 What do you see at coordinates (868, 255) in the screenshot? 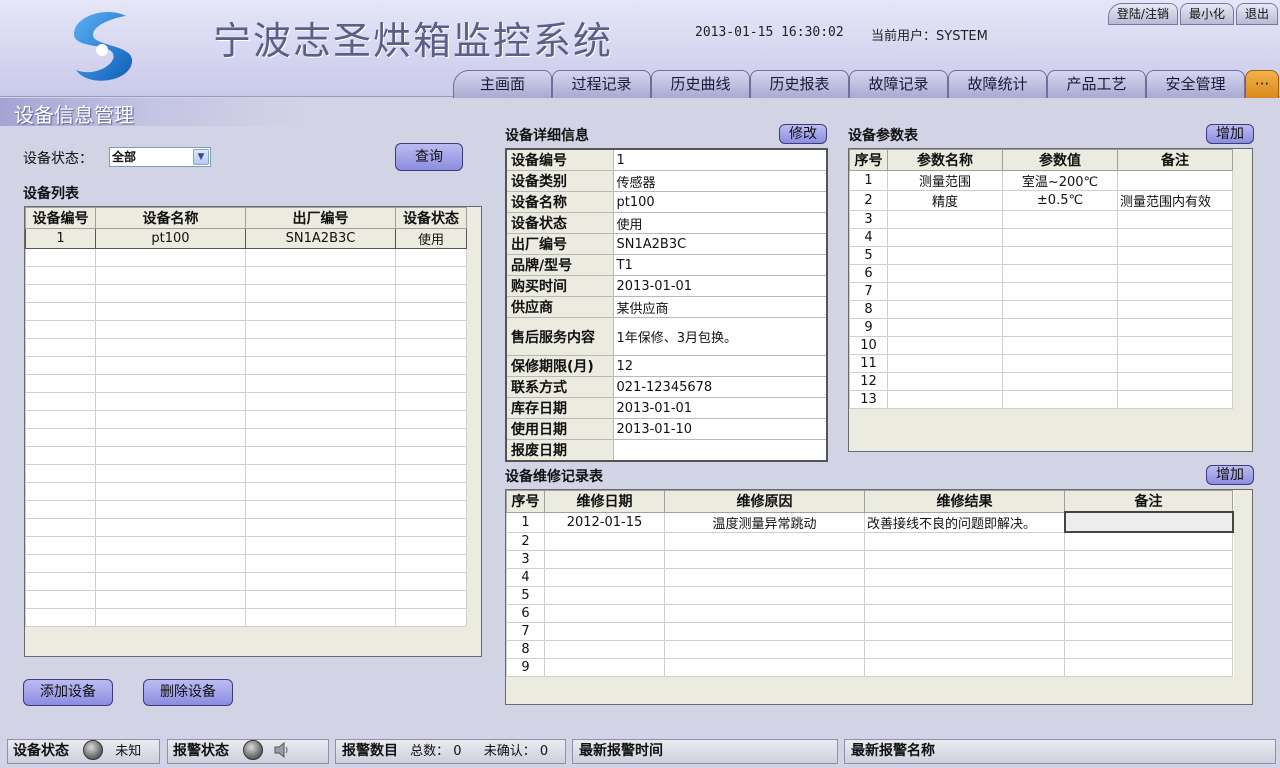
I see `param-index-cell: 5` at bounding box center [868, 255].